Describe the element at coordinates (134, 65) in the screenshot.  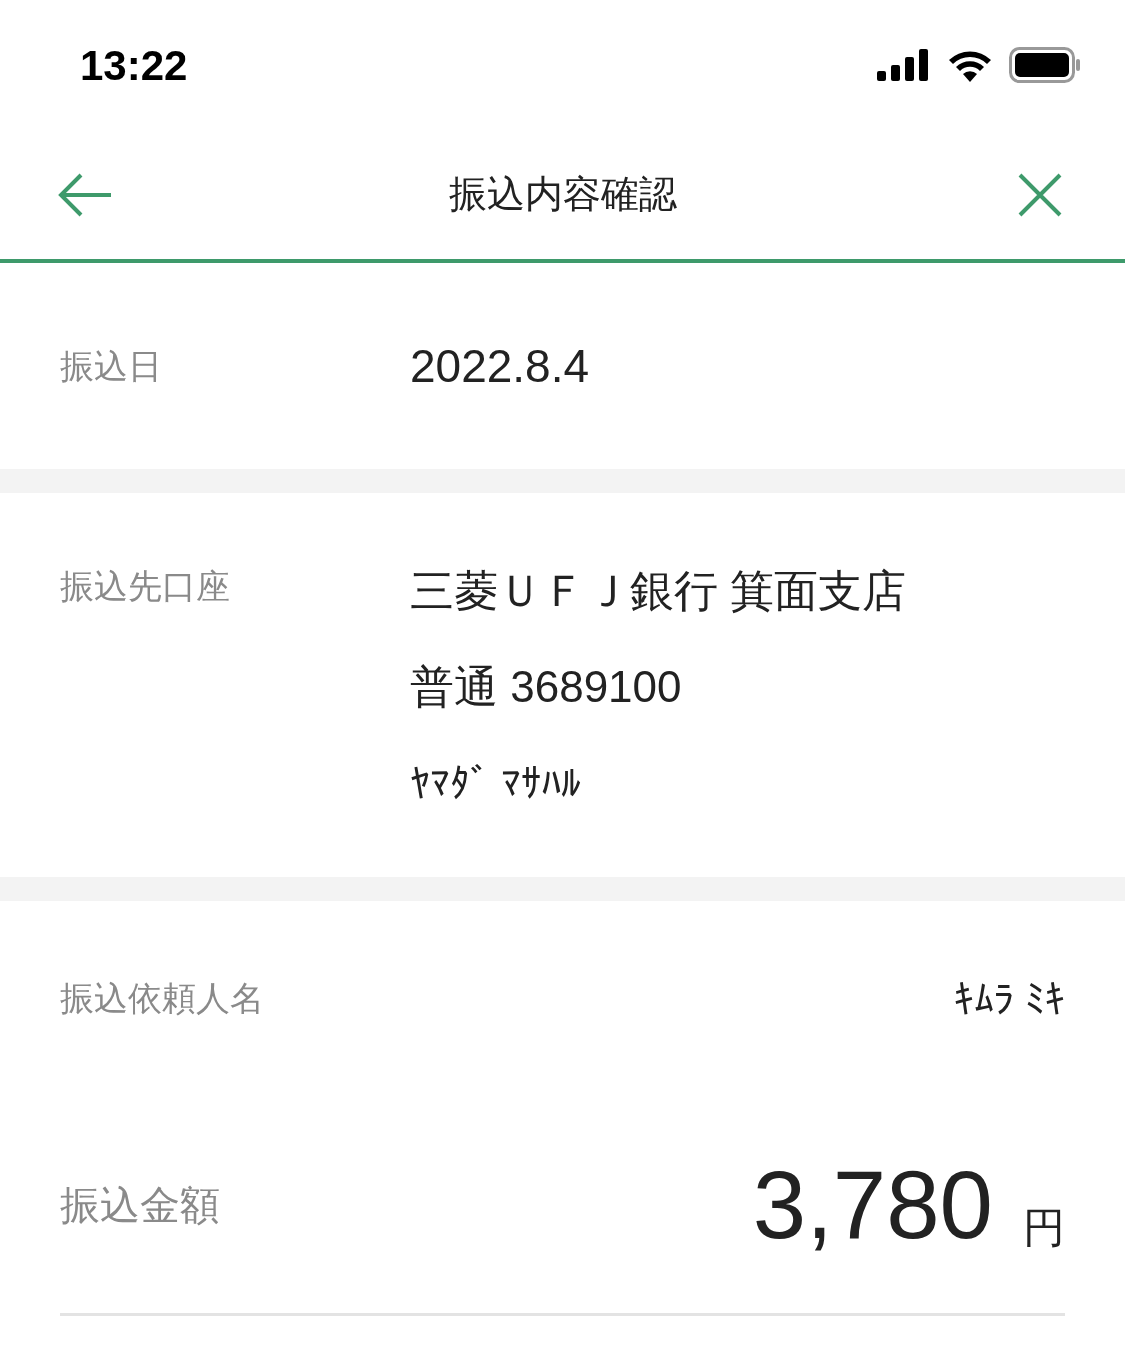
I see `status-time: 13:22` at that location.